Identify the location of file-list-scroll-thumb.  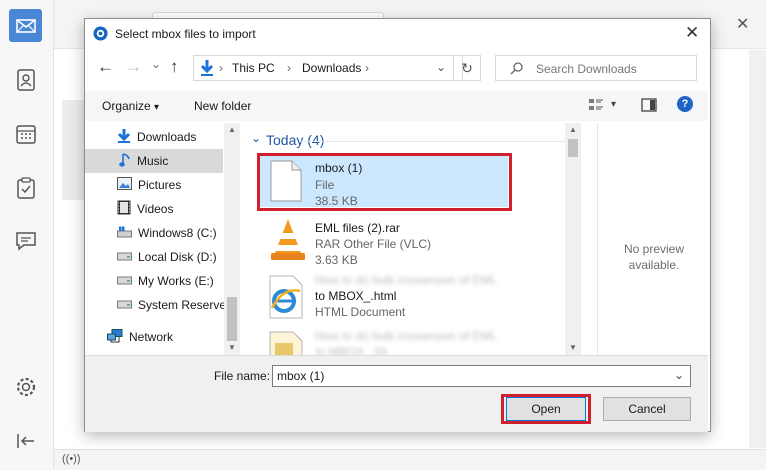
(573, 148).